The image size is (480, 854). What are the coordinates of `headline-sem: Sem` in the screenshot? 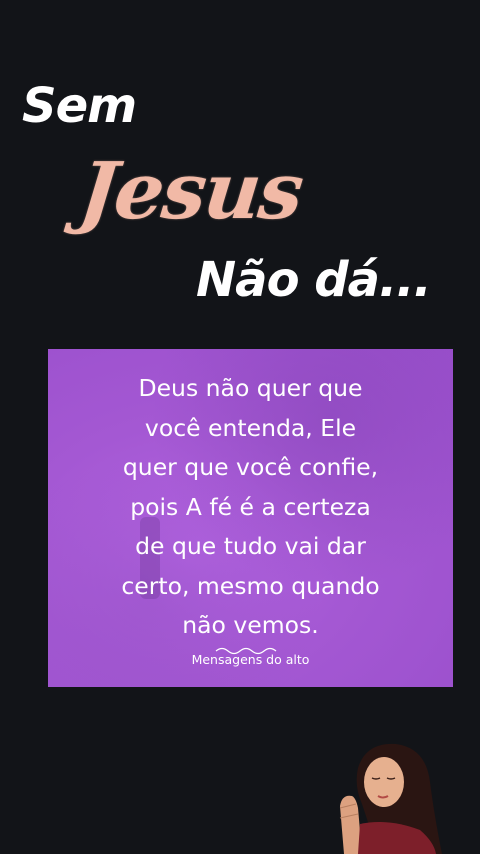 It's located at (79, 106).